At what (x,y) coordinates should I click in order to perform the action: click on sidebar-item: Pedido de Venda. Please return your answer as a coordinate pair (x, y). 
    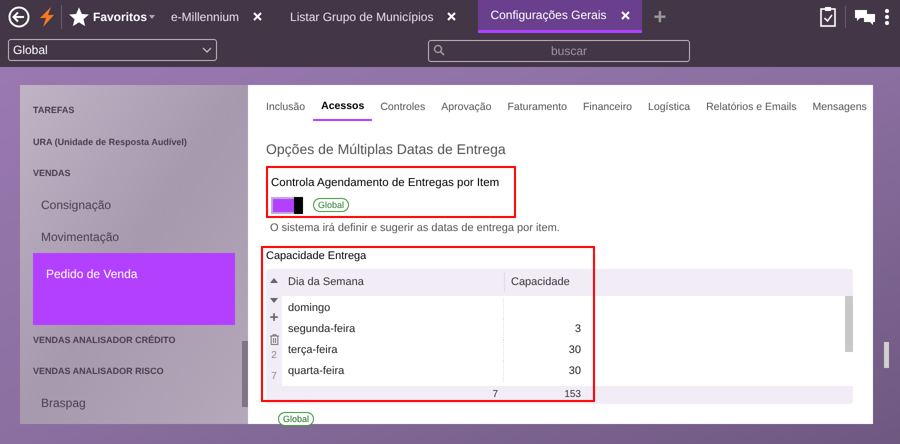
    Looking at the image, I should click on (134, 288).